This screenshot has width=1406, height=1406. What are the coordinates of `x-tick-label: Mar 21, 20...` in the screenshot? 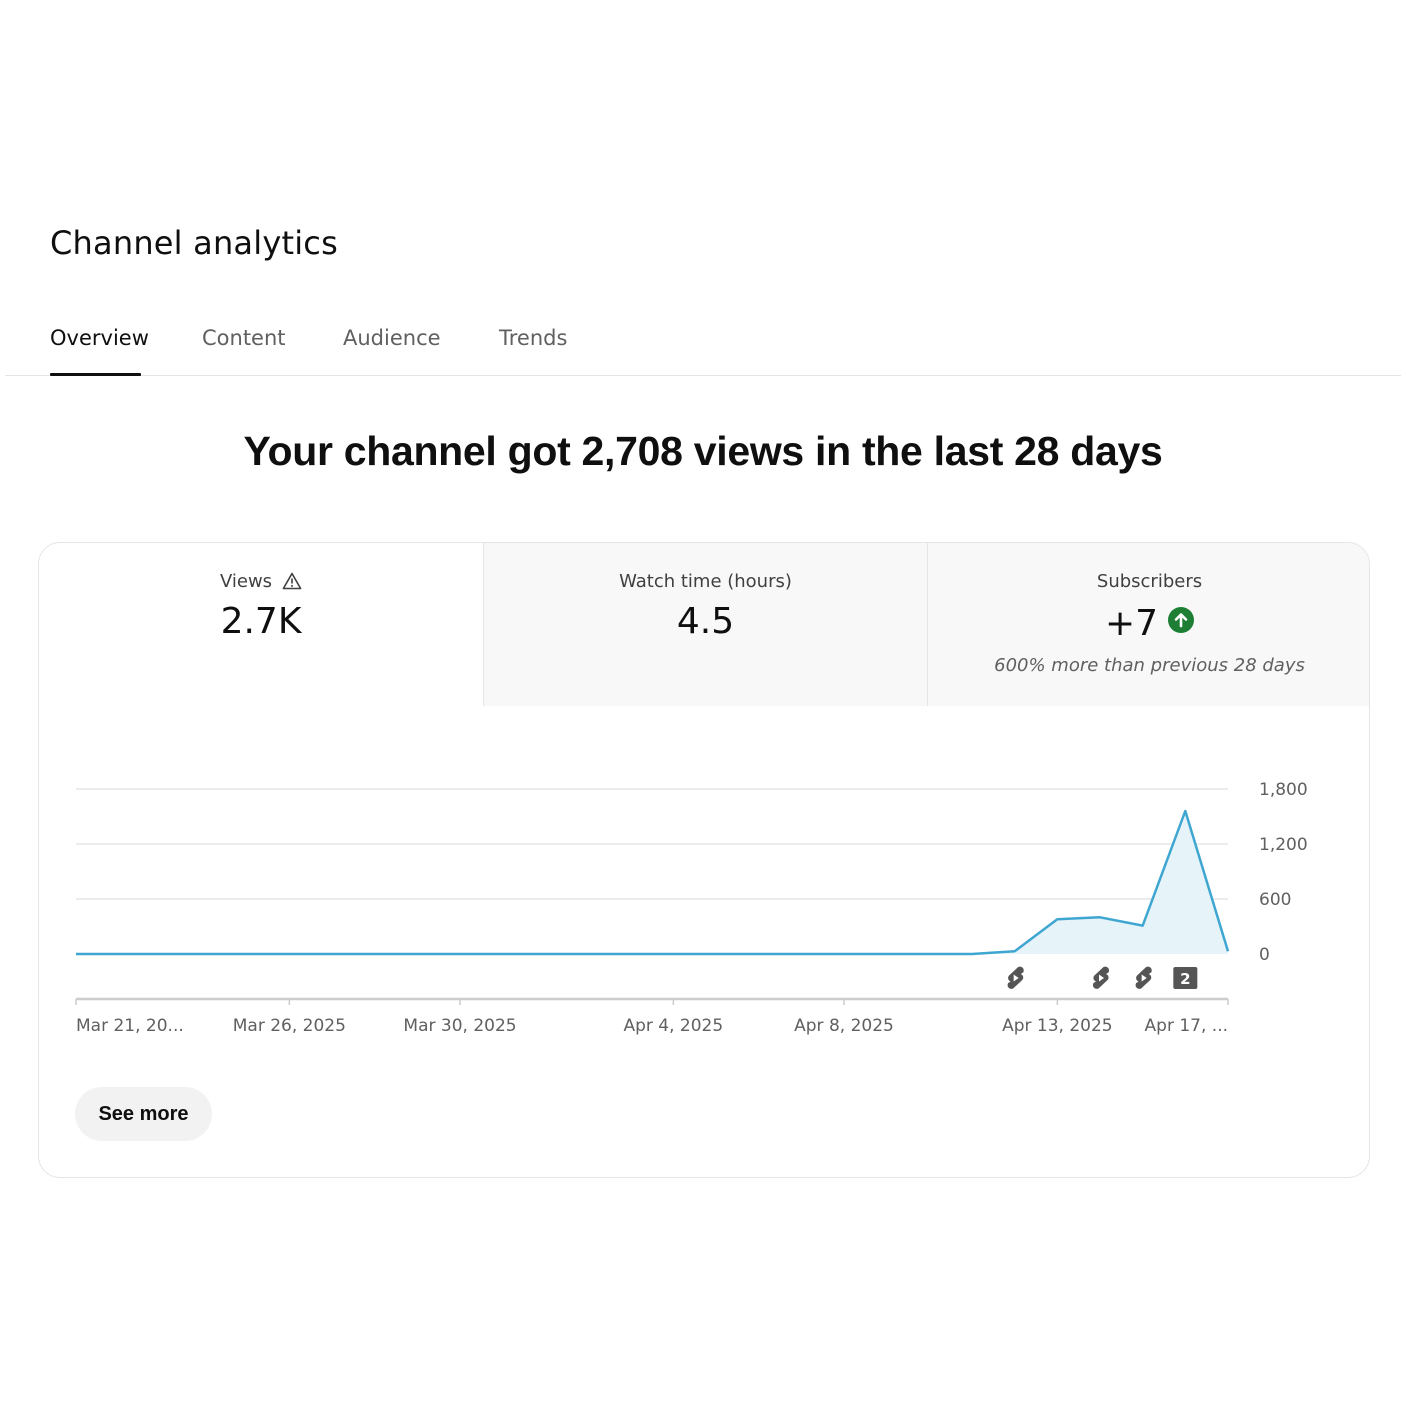 It's located at (130, 1026).